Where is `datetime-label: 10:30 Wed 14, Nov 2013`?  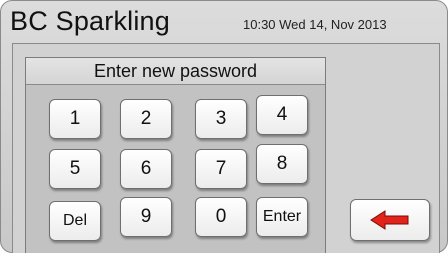 datetime-label: 10:30 Wed 14, Nov 2013 is located at coordinates (315, 24).